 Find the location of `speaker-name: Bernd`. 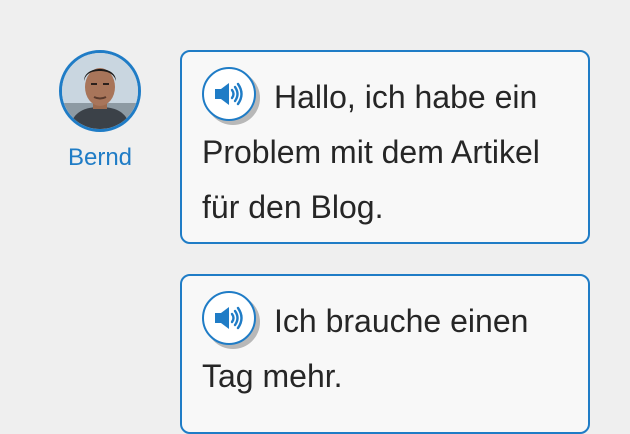

speaker-name: Bernd is located at coordinates (100, 157).